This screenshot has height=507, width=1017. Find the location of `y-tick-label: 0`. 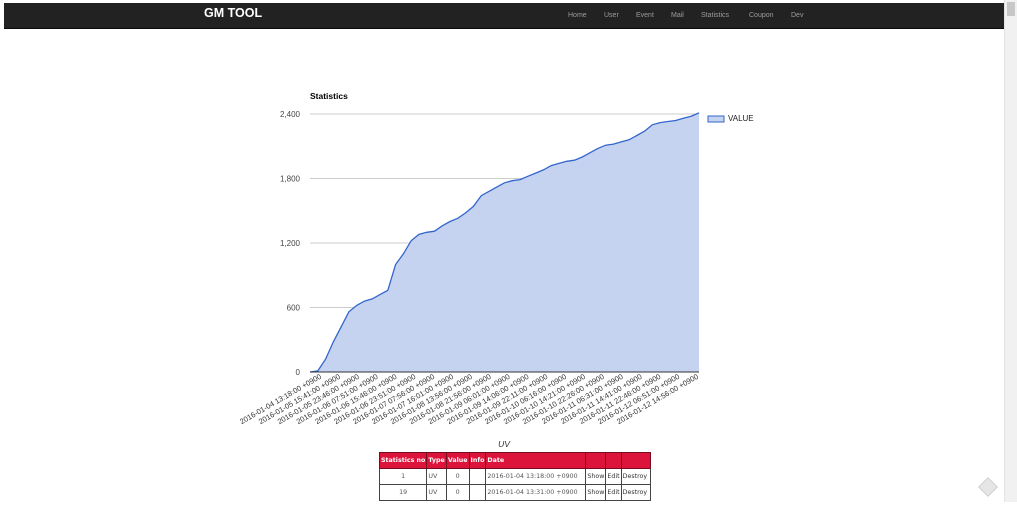

y-tick-label: 0 is located at coordinates (298, 372).